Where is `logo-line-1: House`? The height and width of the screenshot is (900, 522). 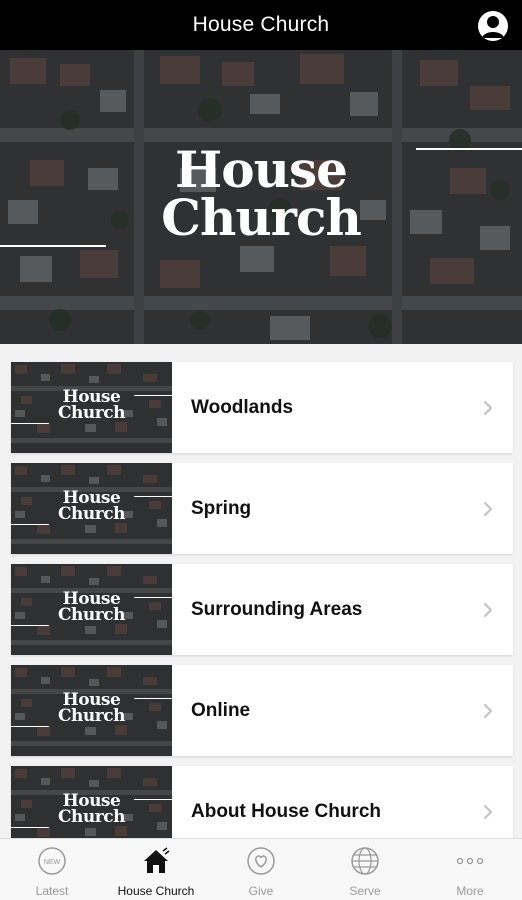 logo-line-1: House is located at coordinates (261, 169).